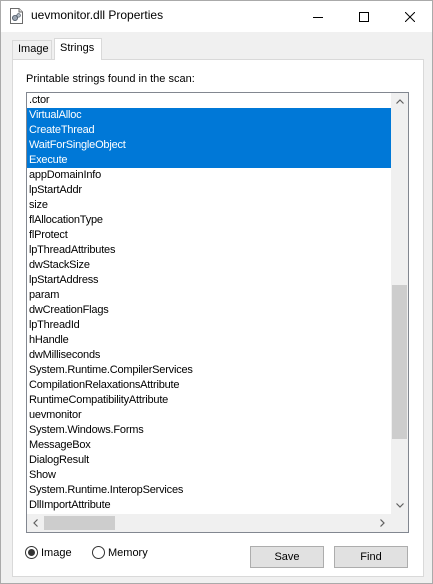 The width and height of the screenshot is (433, 584). What do you see at coordinates (209, 385) in the screenshot?
I see `list-item: CompilationRelaxationsAttribute` at bounding box center [209, 385].